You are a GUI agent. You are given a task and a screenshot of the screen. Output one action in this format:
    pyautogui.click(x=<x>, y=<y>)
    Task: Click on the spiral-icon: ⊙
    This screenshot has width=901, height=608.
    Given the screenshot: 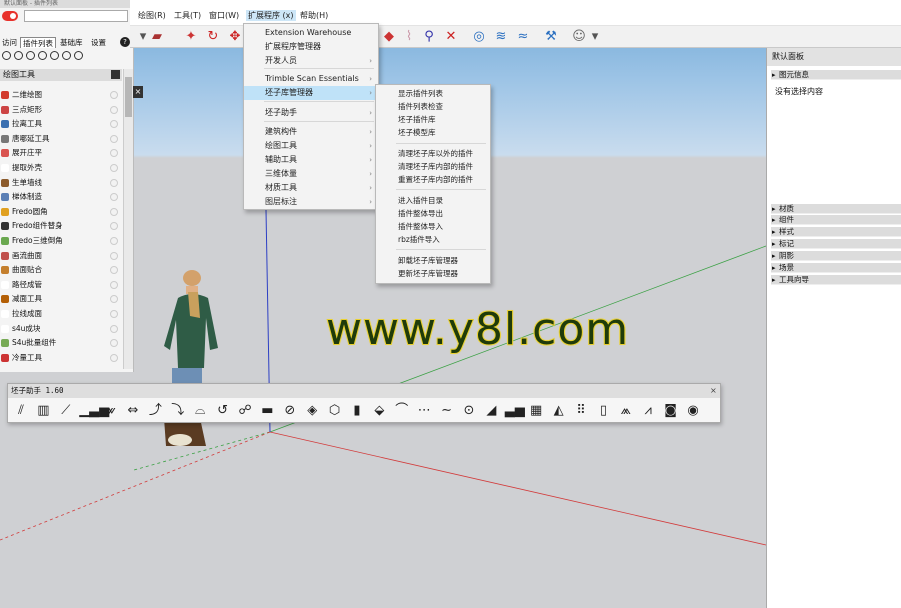 What is the action you would take?
    pyautogui.click(x=469, y=411)
    